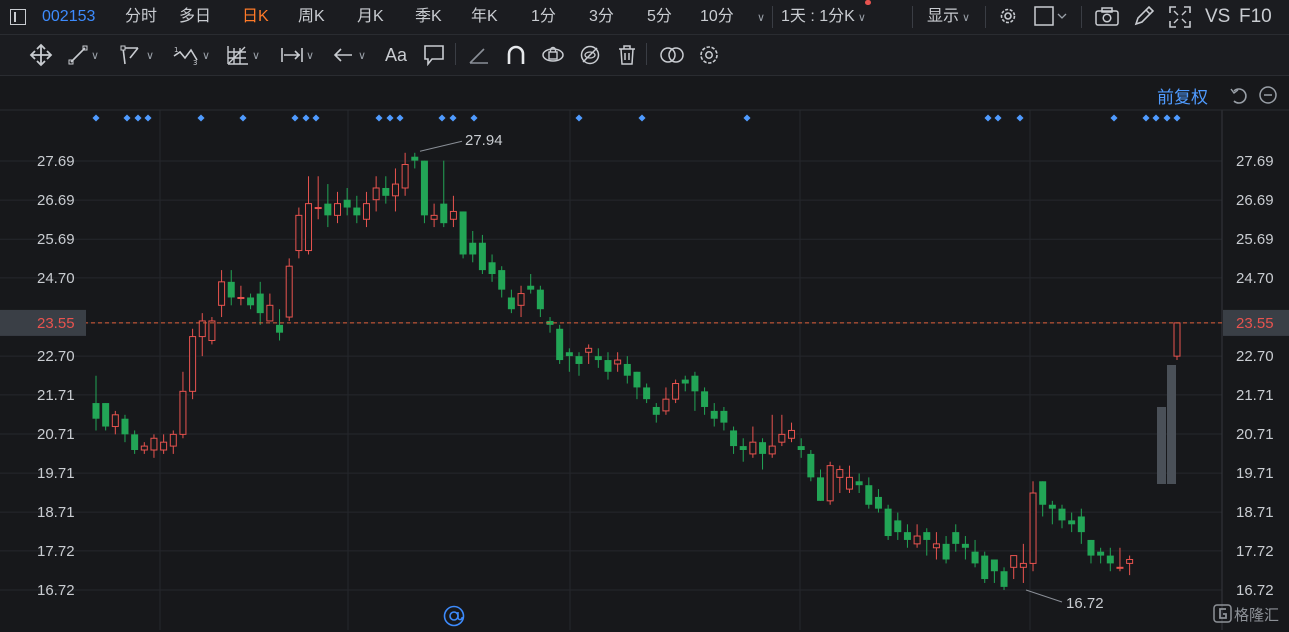 The height and width of the screenshot is (632, 1289). What do you see at coordinates (311, 17) in the screenshot?
I see `tab-zhouk: 周K` at bounding box center [311, 17].